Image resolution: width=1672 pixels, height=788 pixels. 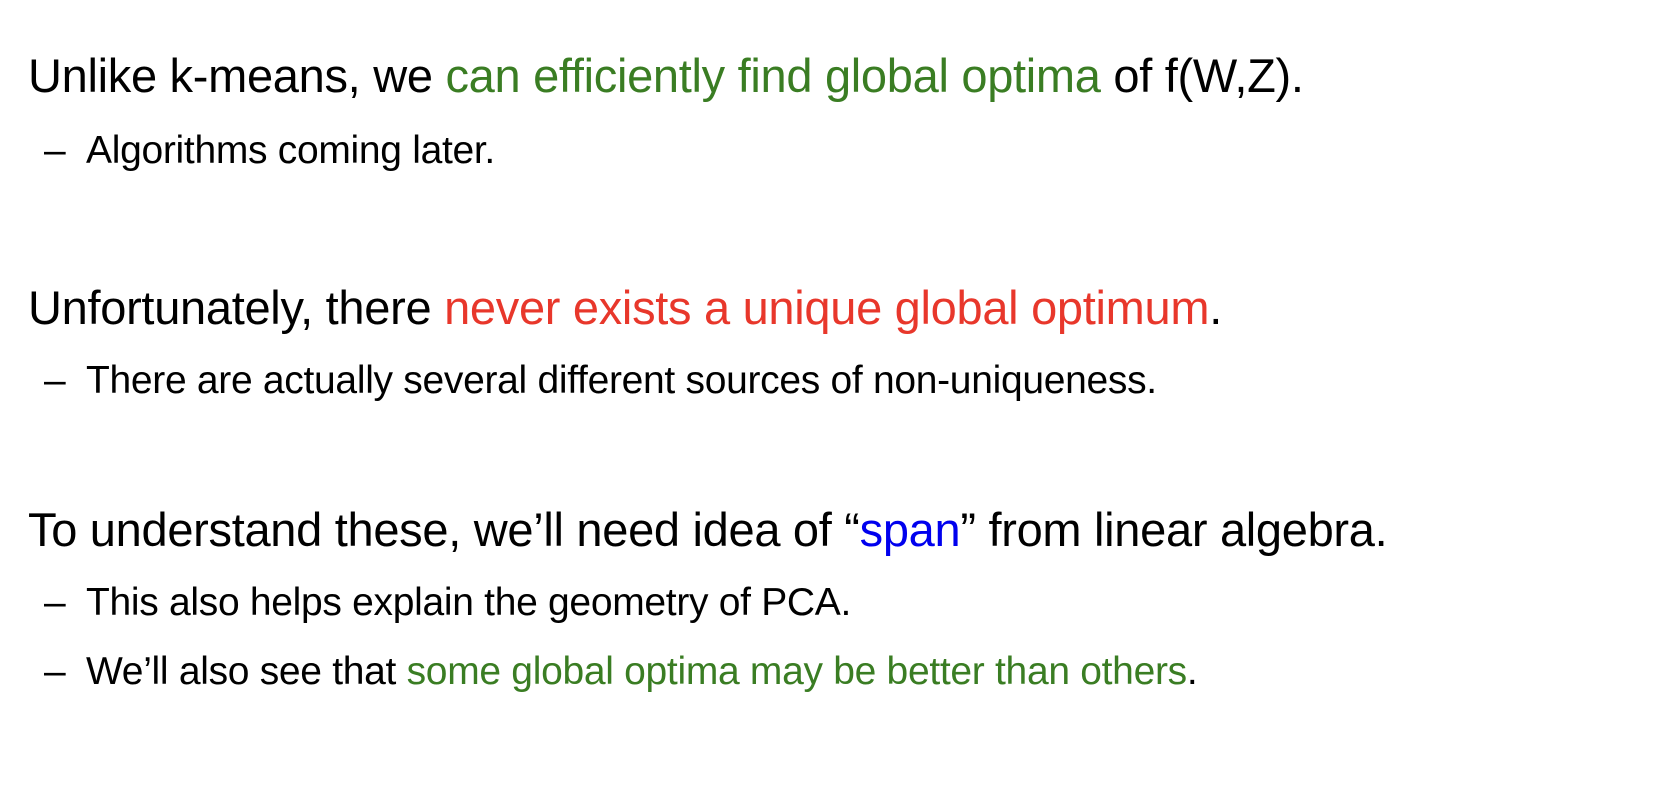 I want to click on bullet-text: Unfortunately, there, so click(x=236, y=307).